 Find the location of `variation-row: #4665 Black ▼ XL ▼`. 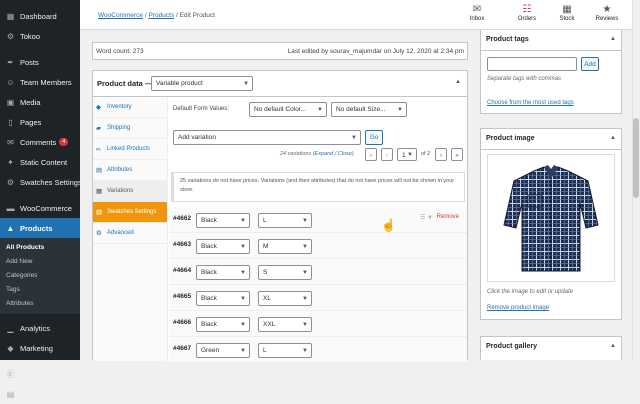

variation-row: #4665 Black ▼ XL ▼ is located at coordinates (318, 298).